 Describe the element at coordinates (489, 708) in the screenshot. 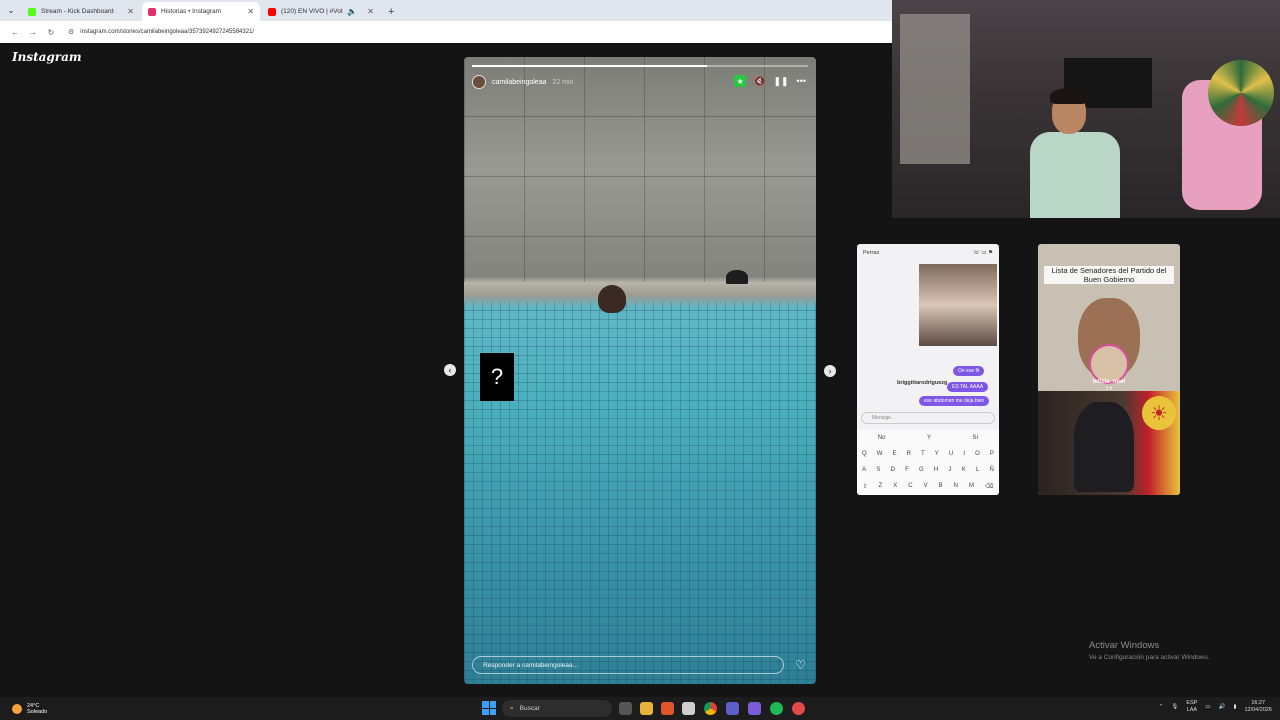

I see `start-button-windows-icon` at that location.